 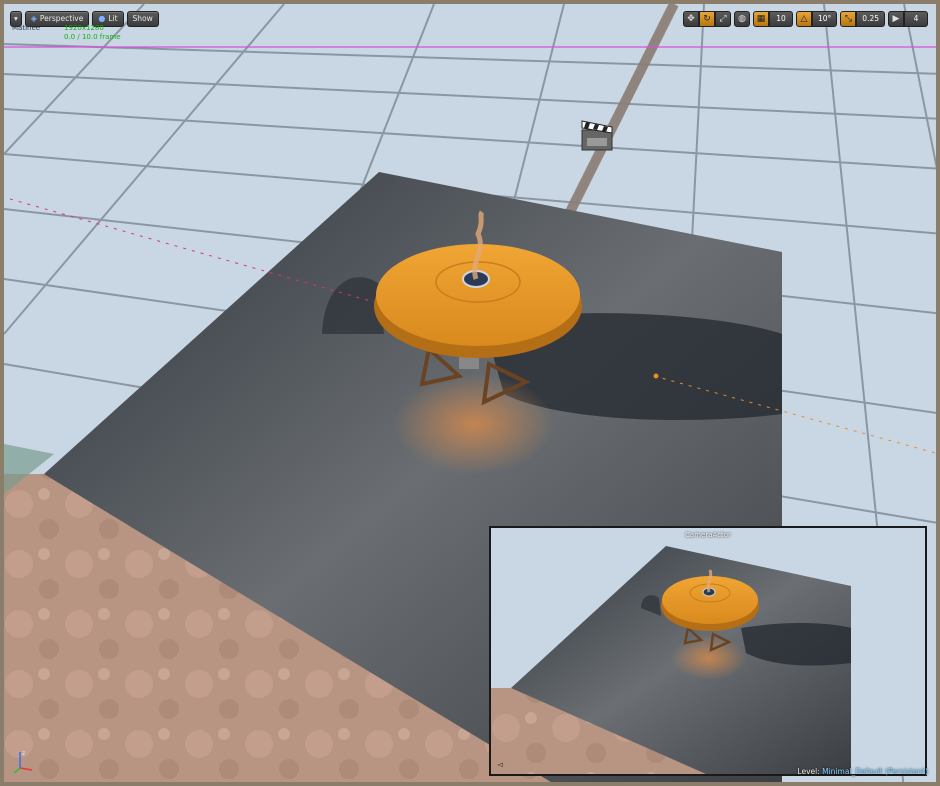 I want to click on viewport-stats: 1920x1280 Matinee 0.0 / 10.0 frame, so click(x=66, y=33).